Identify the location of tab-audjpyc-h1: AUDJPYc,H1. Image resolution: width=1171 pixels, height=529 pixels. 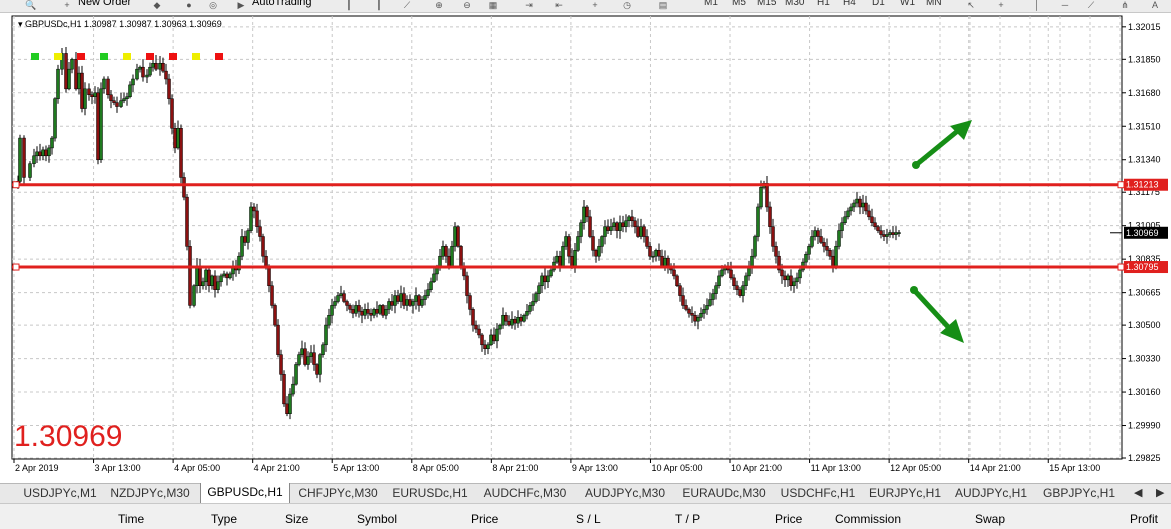
(991, 493).